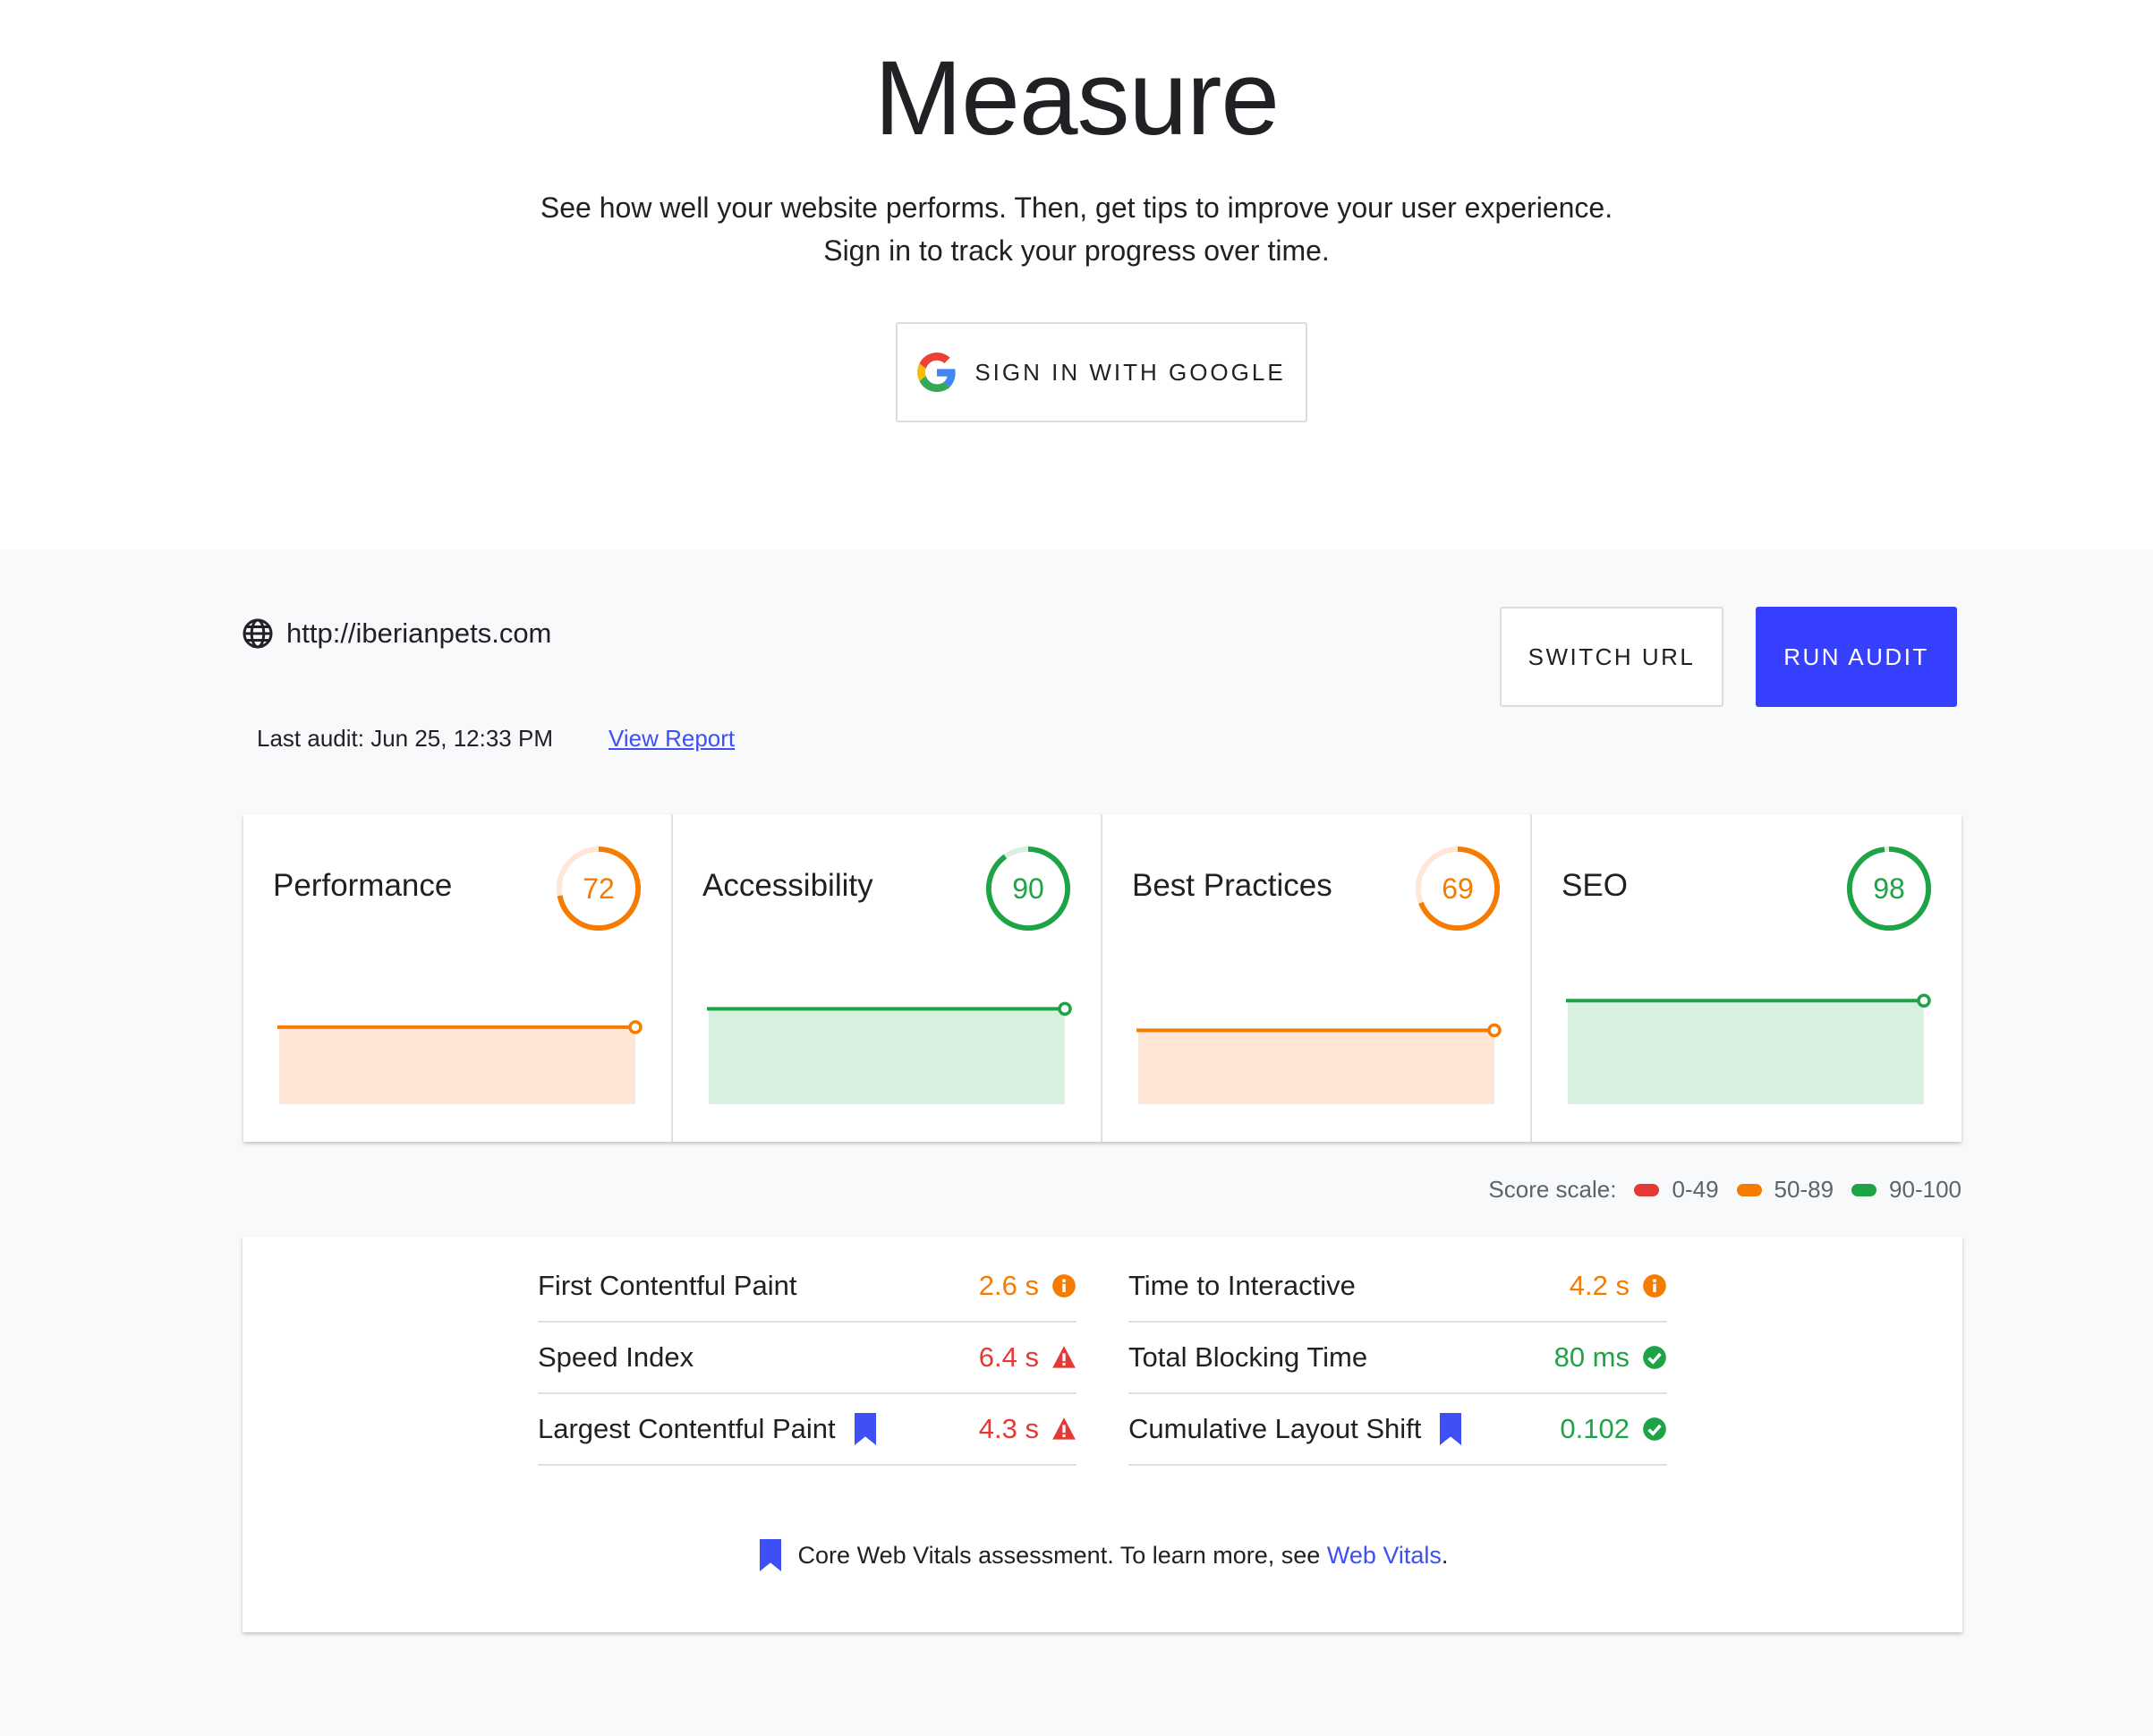 This screenshot has width=2153, height=1736. Describe the element at coordinates (616, 1357) in the screenshot. I see `metric-label: Speed Index` at that location.